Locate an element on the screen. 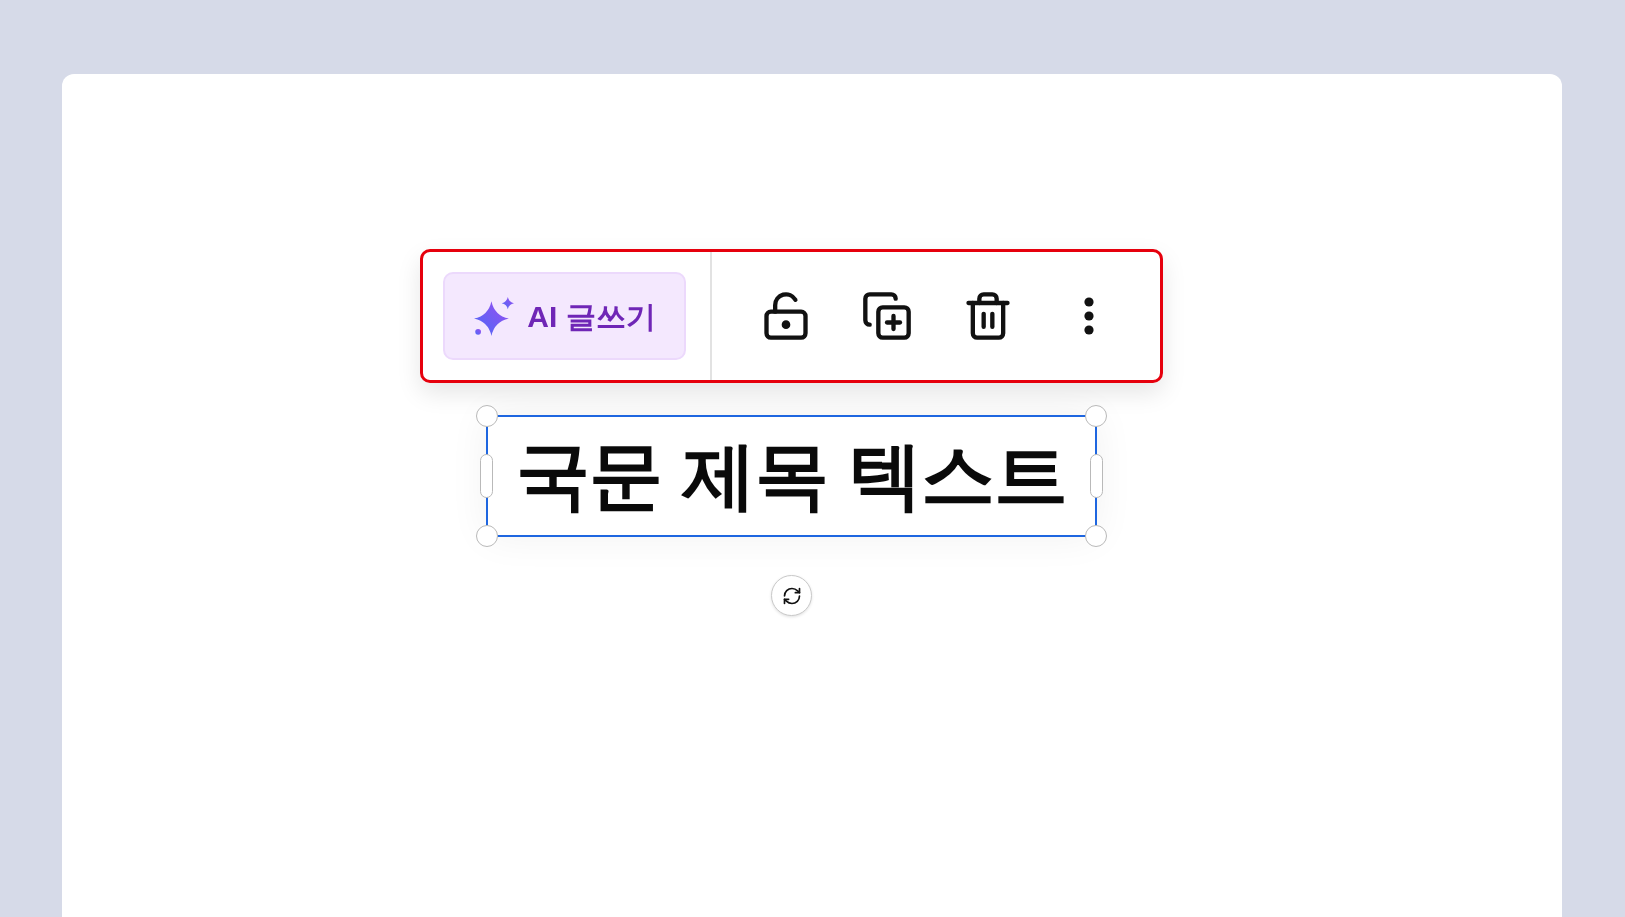 Image resolution: width=1625 pixels, height=917 pixels. ai-writing-button: AI 글쓰기 is located at coordinates (564, 316).